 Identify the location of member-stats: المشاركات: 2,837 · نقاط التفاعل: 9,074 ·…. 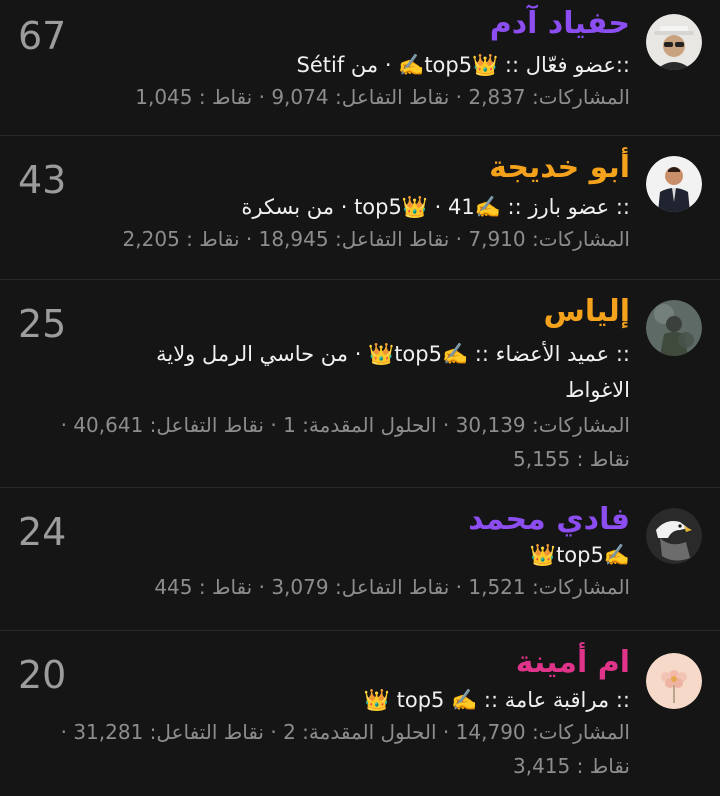
(382, 97).